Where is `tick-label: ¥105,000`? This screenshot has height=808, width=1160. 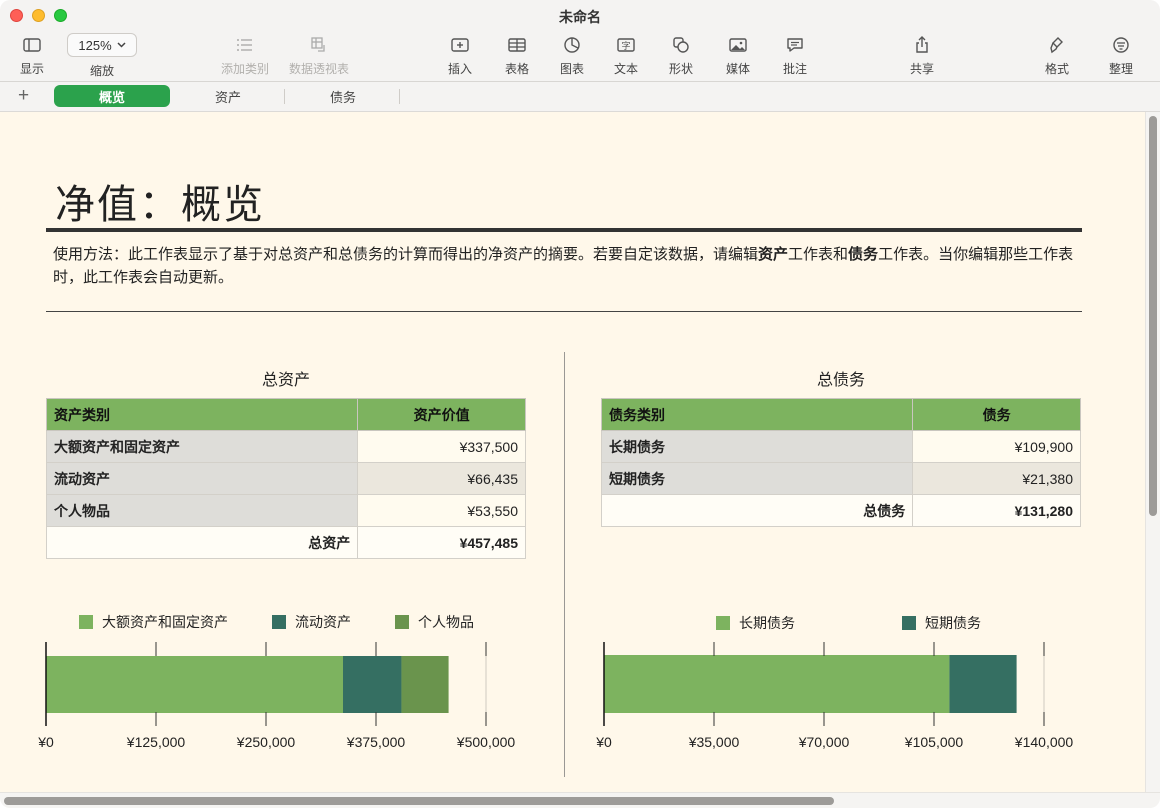 tick-label: ¥105,000 is located at coordinates (934, 742).